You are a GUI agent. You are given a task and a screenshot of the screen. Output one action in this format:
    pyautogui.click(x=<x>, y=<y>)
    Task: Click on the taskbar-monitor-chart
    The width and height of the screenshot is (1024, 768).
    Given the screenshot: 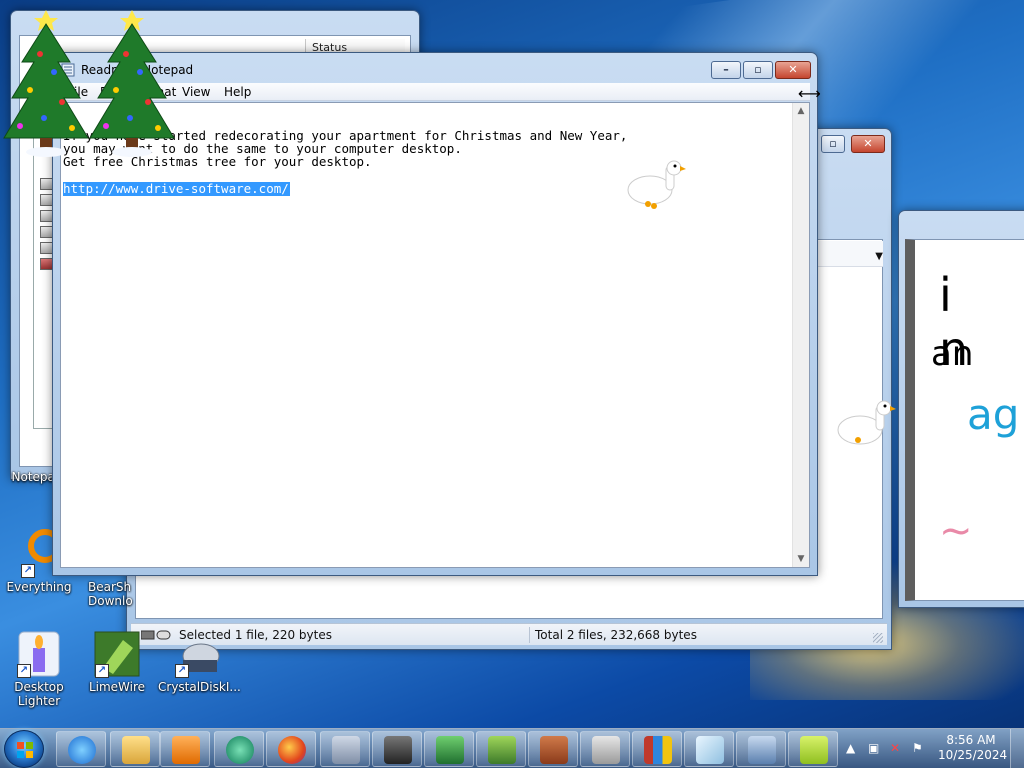 What is the action you would take?
    pyautogui.click(x=449, y=749)
    